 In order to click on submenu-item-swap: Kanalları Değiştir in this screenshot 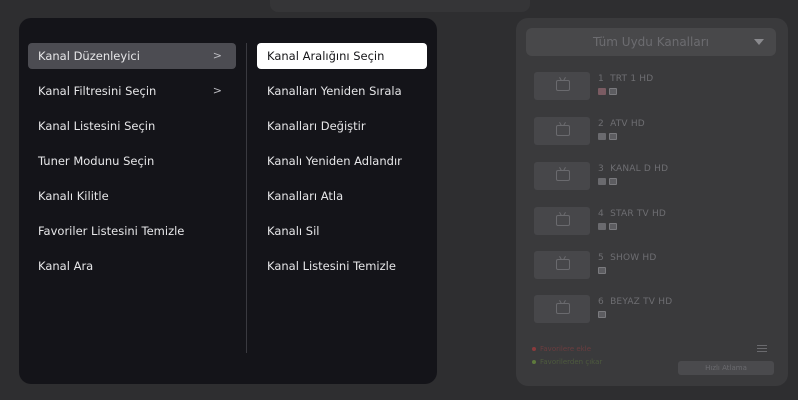, I will do `click(342, 126)`.